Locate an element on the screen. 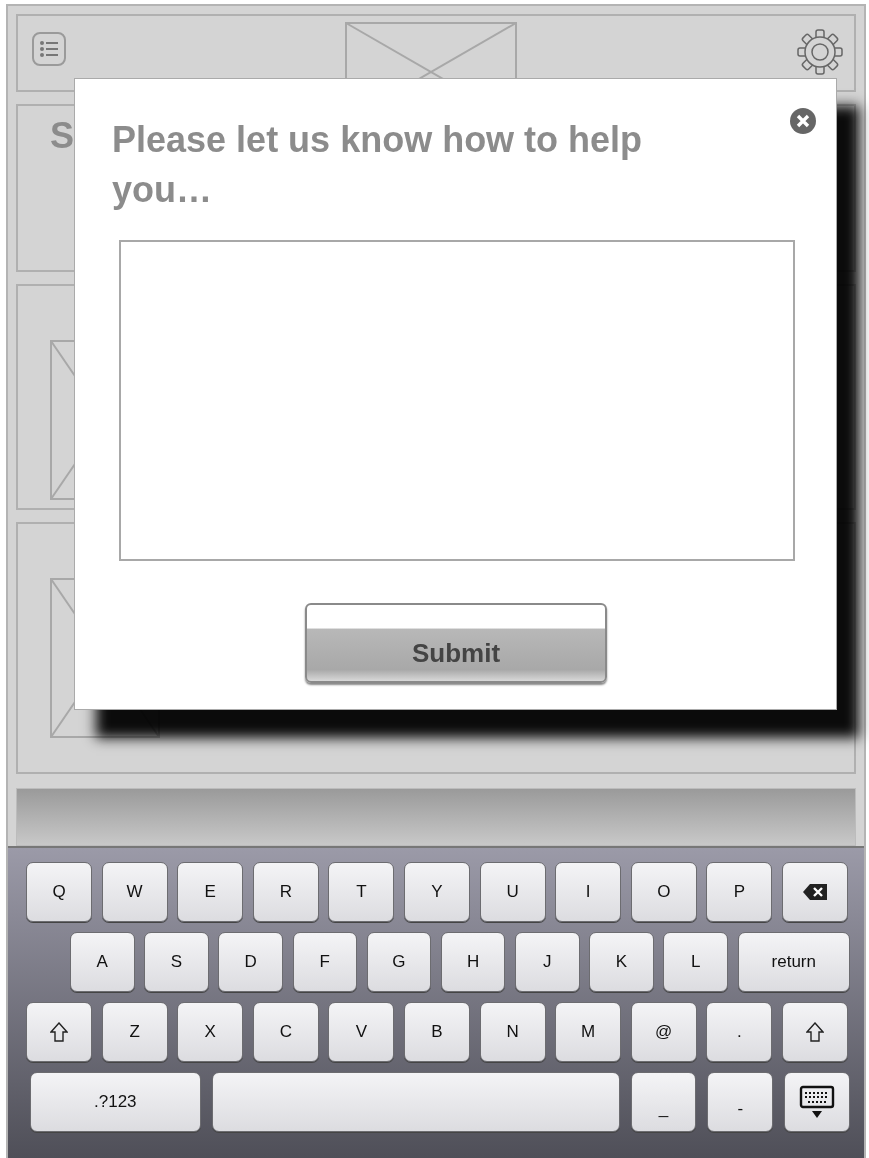  menu-button is located at coordinates (49, 49).